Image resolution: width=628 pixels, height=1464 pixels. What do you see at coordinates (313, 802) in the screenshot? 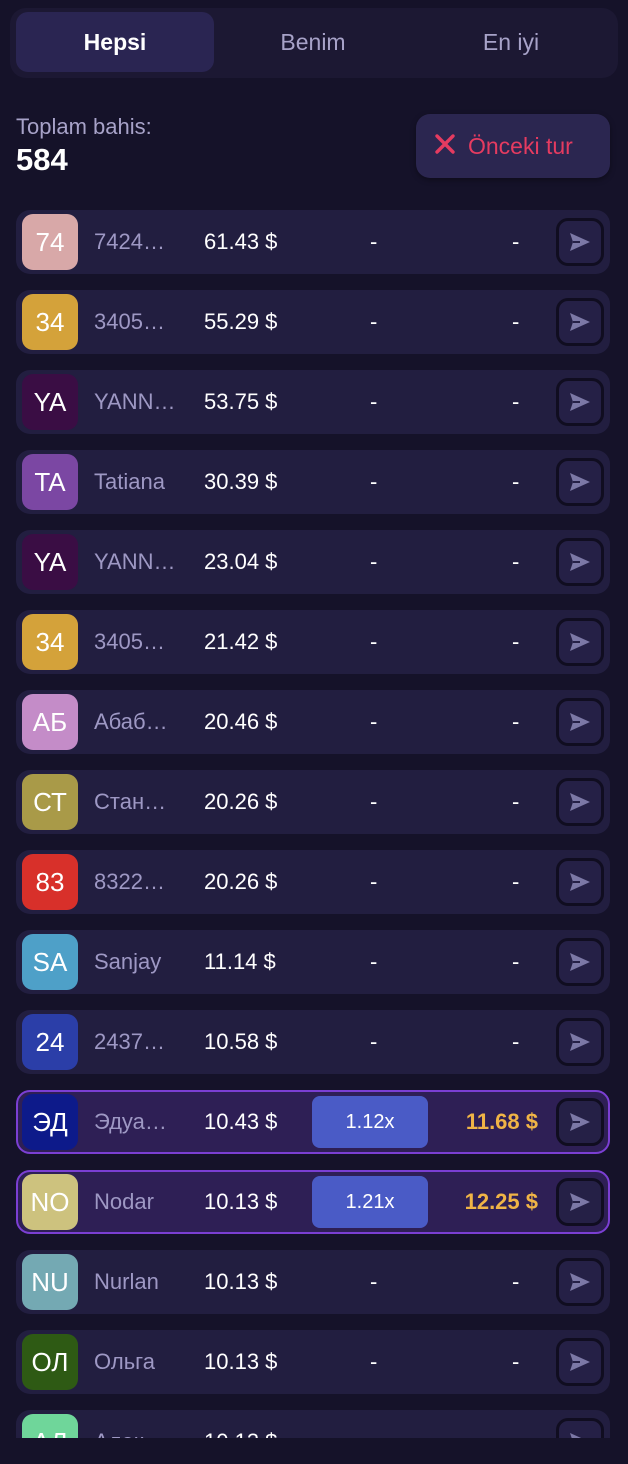
I see `bet-row: СТ Стан… 20.26 $ - -` at bounding box center [313, 802].